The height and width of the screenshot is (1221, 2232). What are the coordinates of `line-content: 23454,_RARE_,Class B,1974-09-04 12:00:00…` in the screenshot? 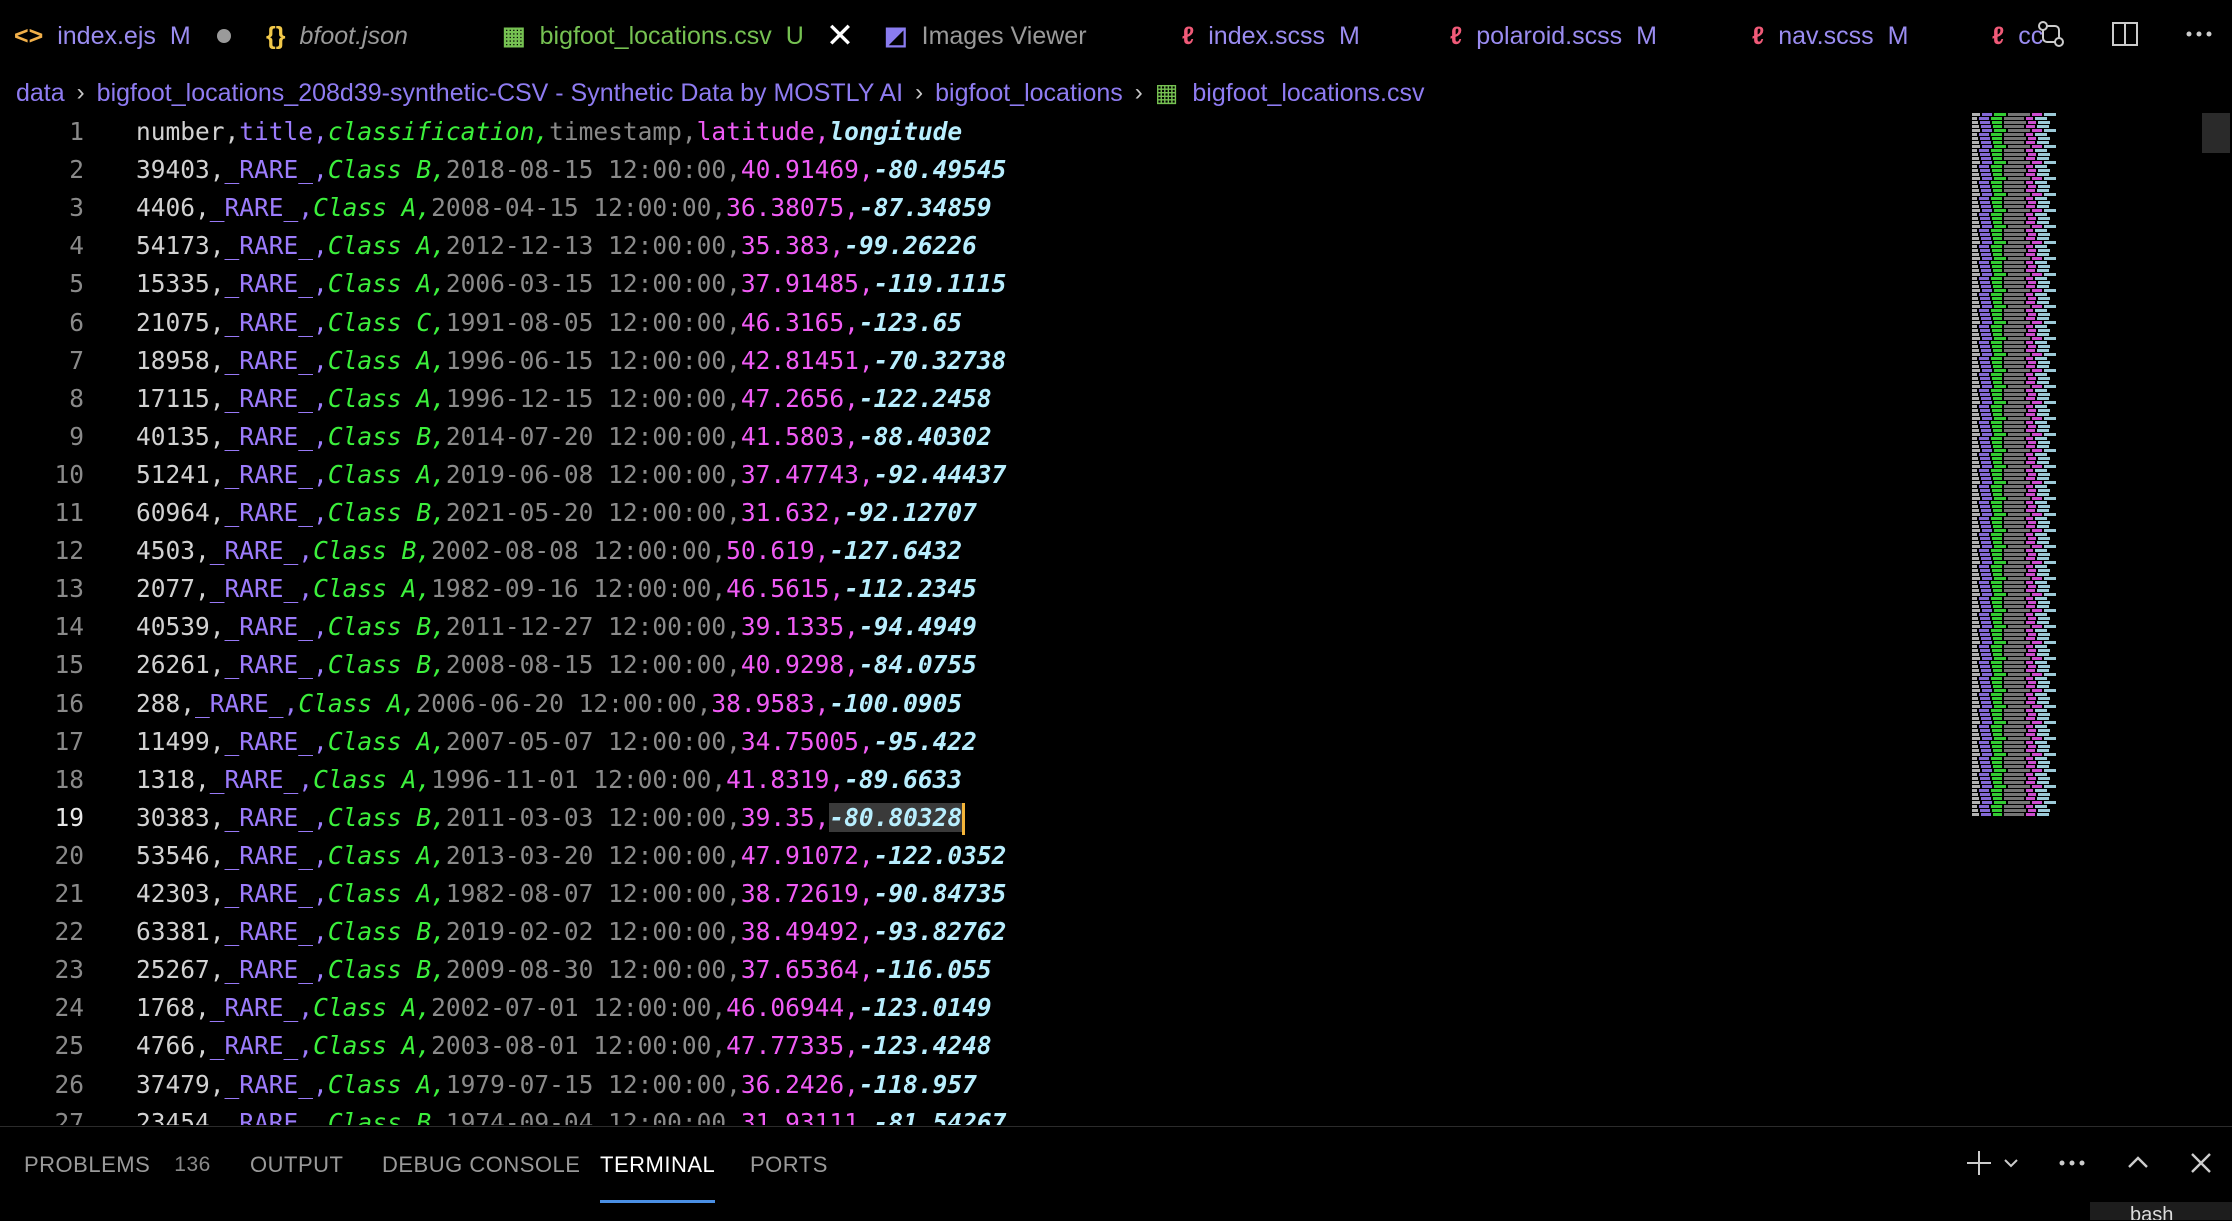 It's located at (571, 1114).